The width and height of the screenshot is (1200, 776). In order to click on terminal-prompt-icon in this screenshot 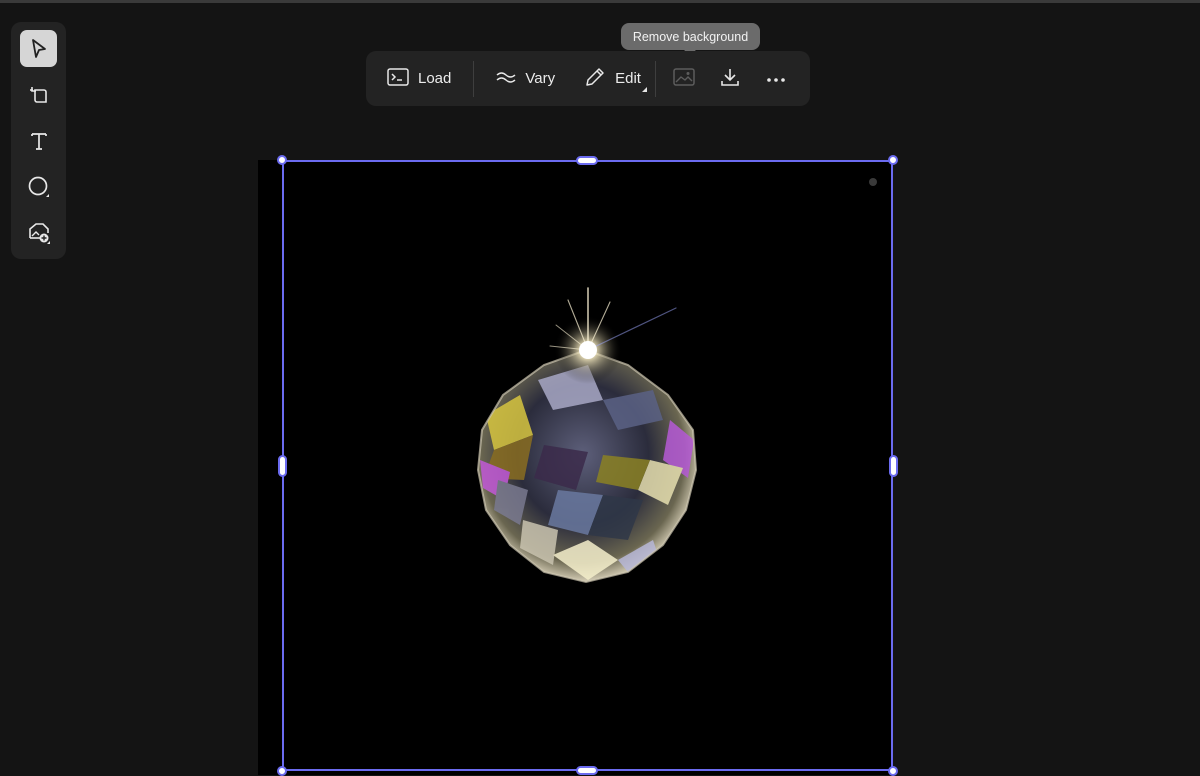, I will do `click(398, 78)`.